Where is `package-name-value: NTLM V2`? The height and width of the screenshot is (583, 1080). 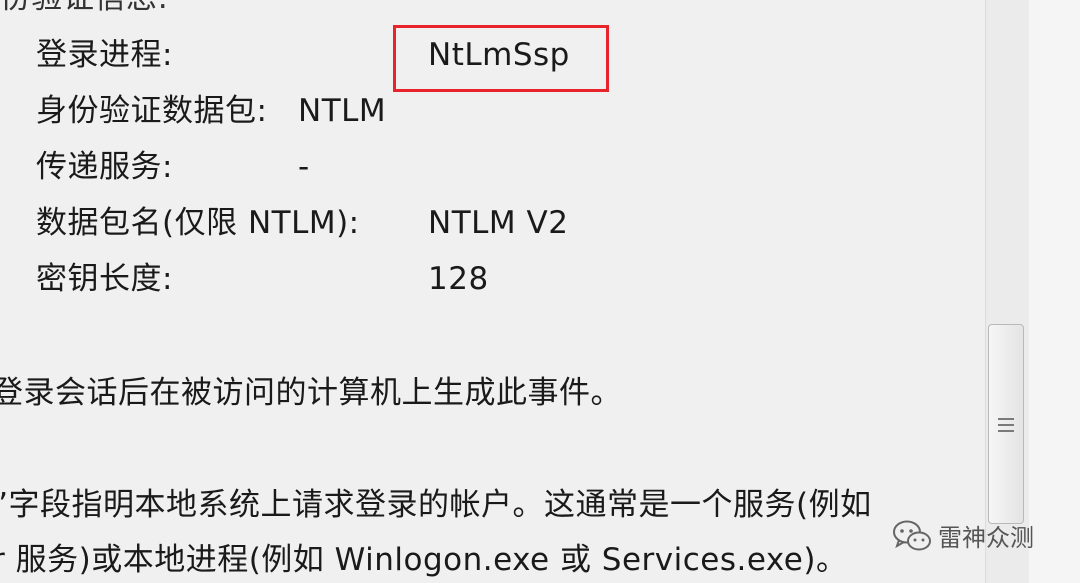
package-name-value: NTLM V2 is located at coordinates (498, 223).